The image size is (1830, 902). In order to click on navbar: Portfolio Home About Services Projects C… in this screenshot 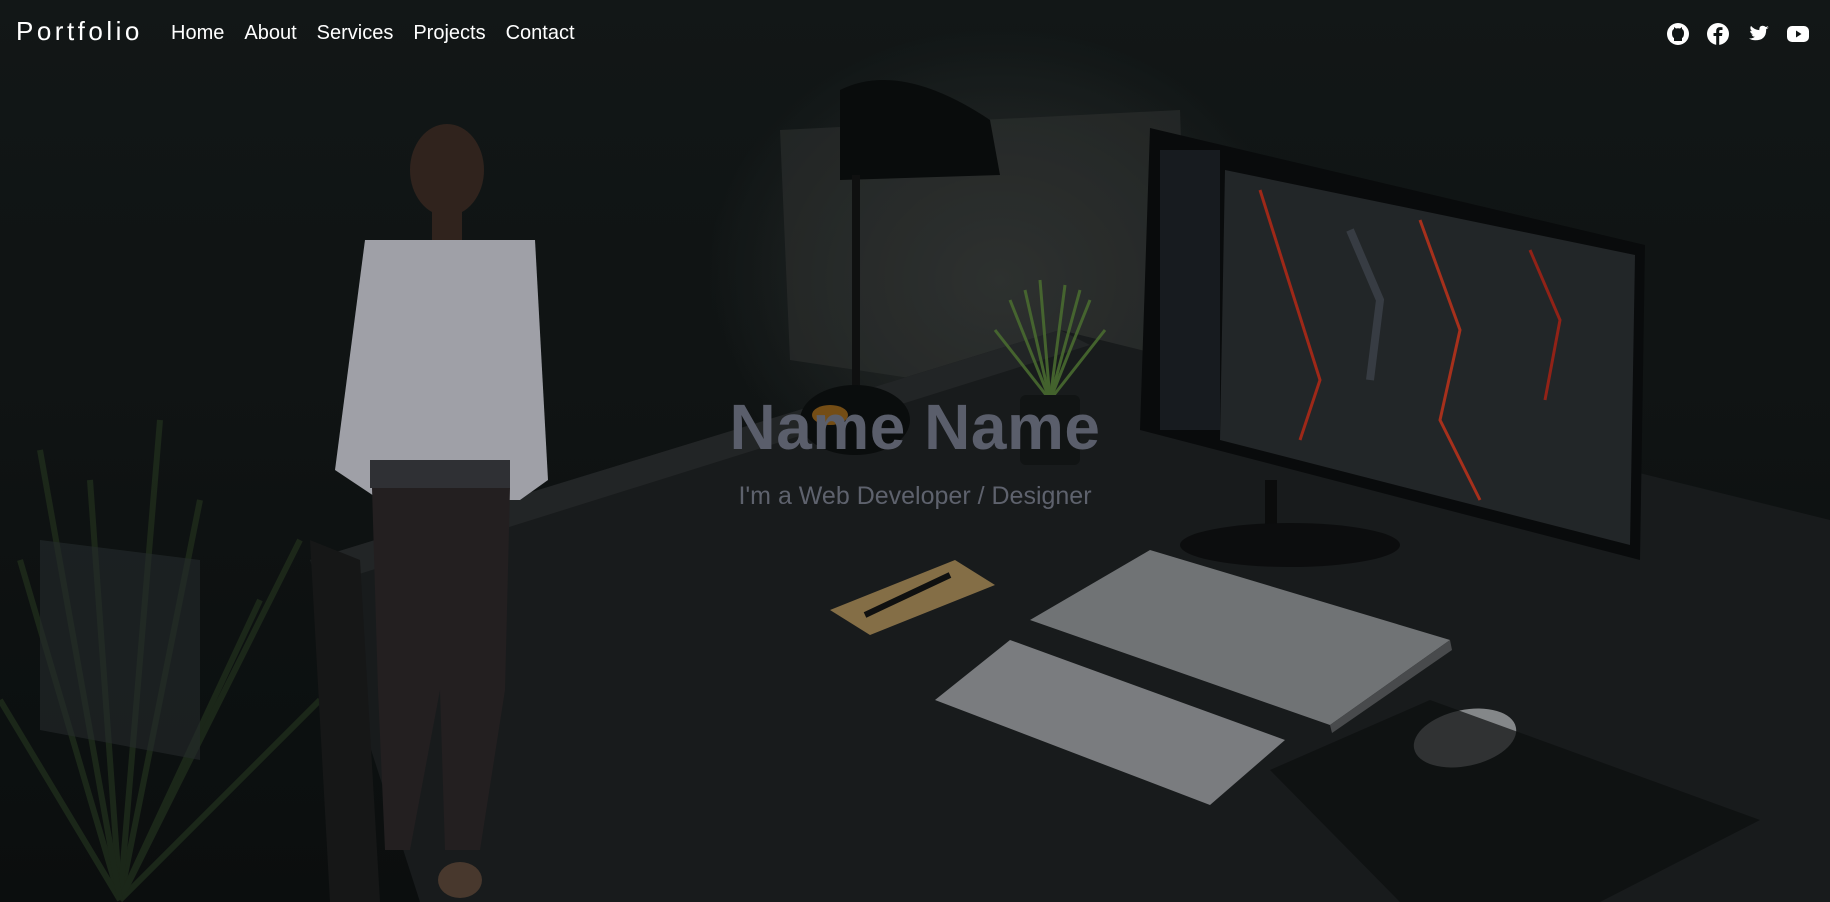, I will do `click(915, 35)`.